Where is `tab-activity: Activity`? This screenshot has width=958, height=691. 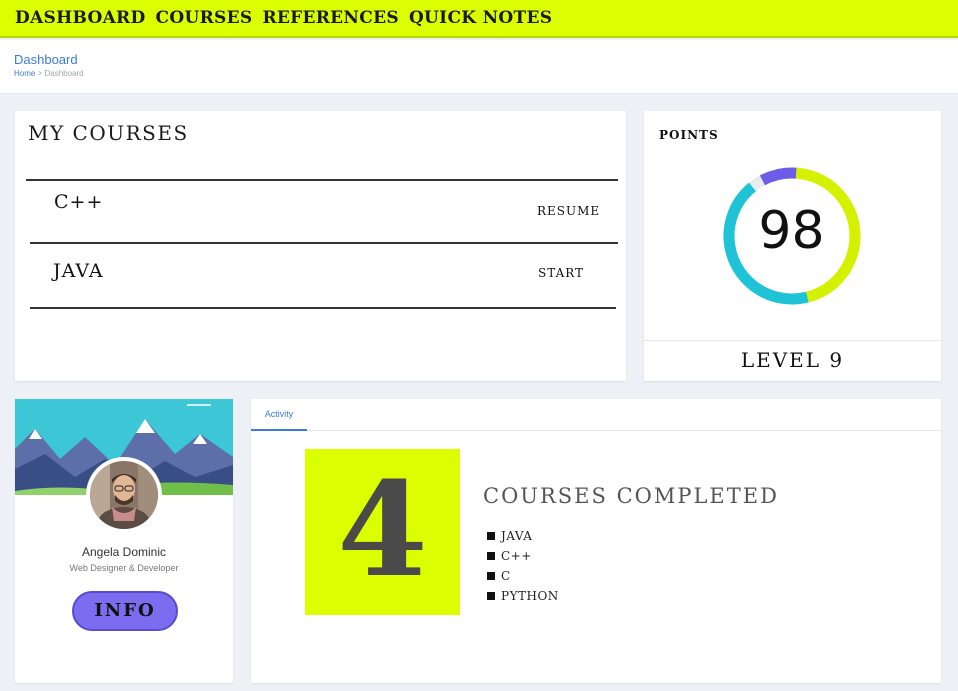
tab-activity: Activity is located at coordinates (279, 415).